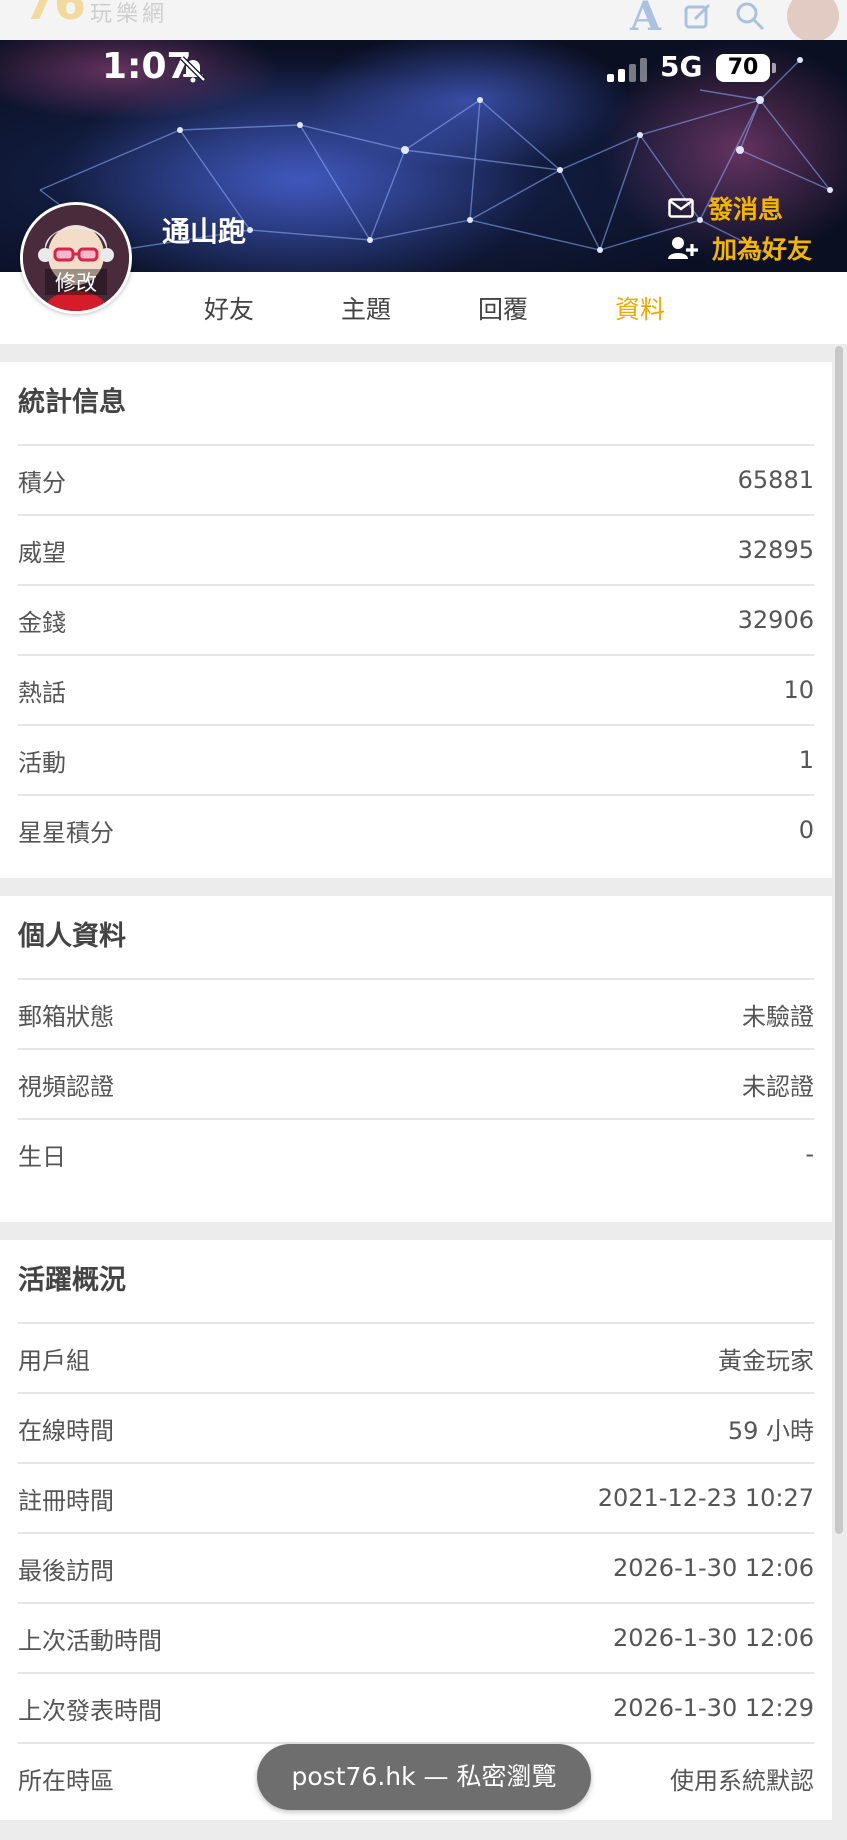 The width and height of the screenshot is (847, 1840). What do you see at coordinates (416, 1567) in the screenshot?
I see `activity-row: 最後訪問 2026-1-30 12:06` at bounding box center [416, 1567].